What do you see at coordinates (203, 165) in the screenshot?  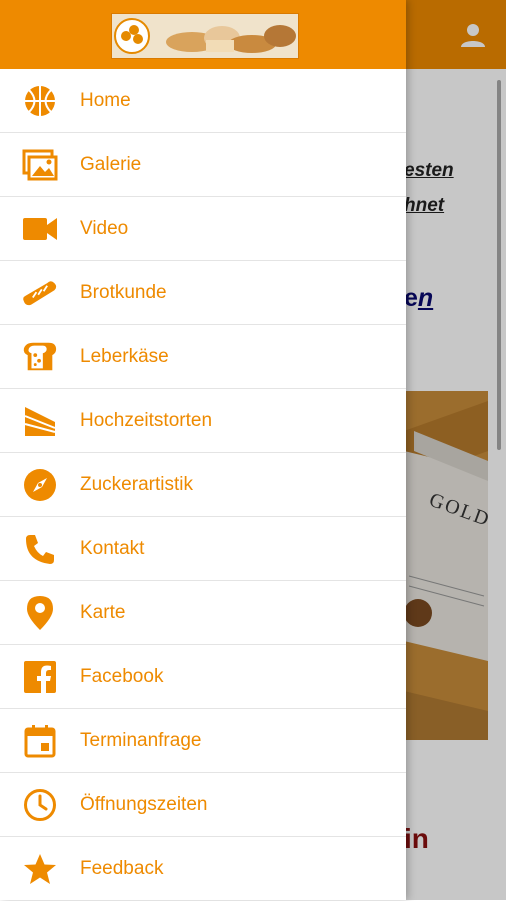 I see `menu-item-galerie: Galerie` at bounding box center [203, 165].